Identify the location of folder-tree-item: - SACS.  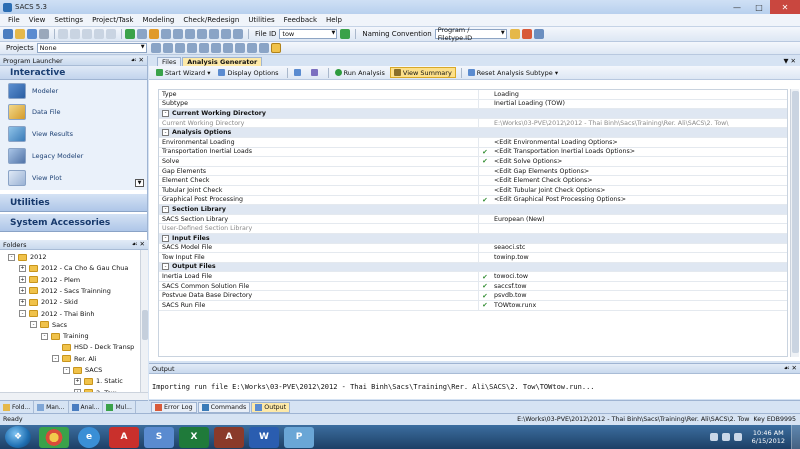
(82, 370).